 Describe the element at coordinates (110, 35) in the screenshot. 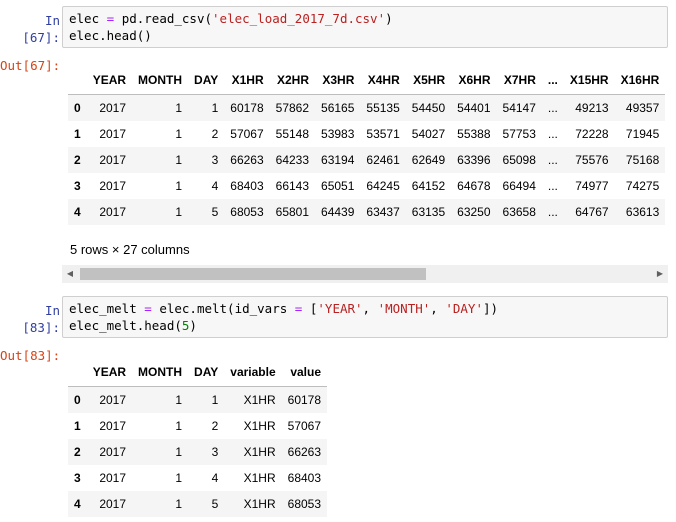

I see `code-token: elec.head()` at that location.